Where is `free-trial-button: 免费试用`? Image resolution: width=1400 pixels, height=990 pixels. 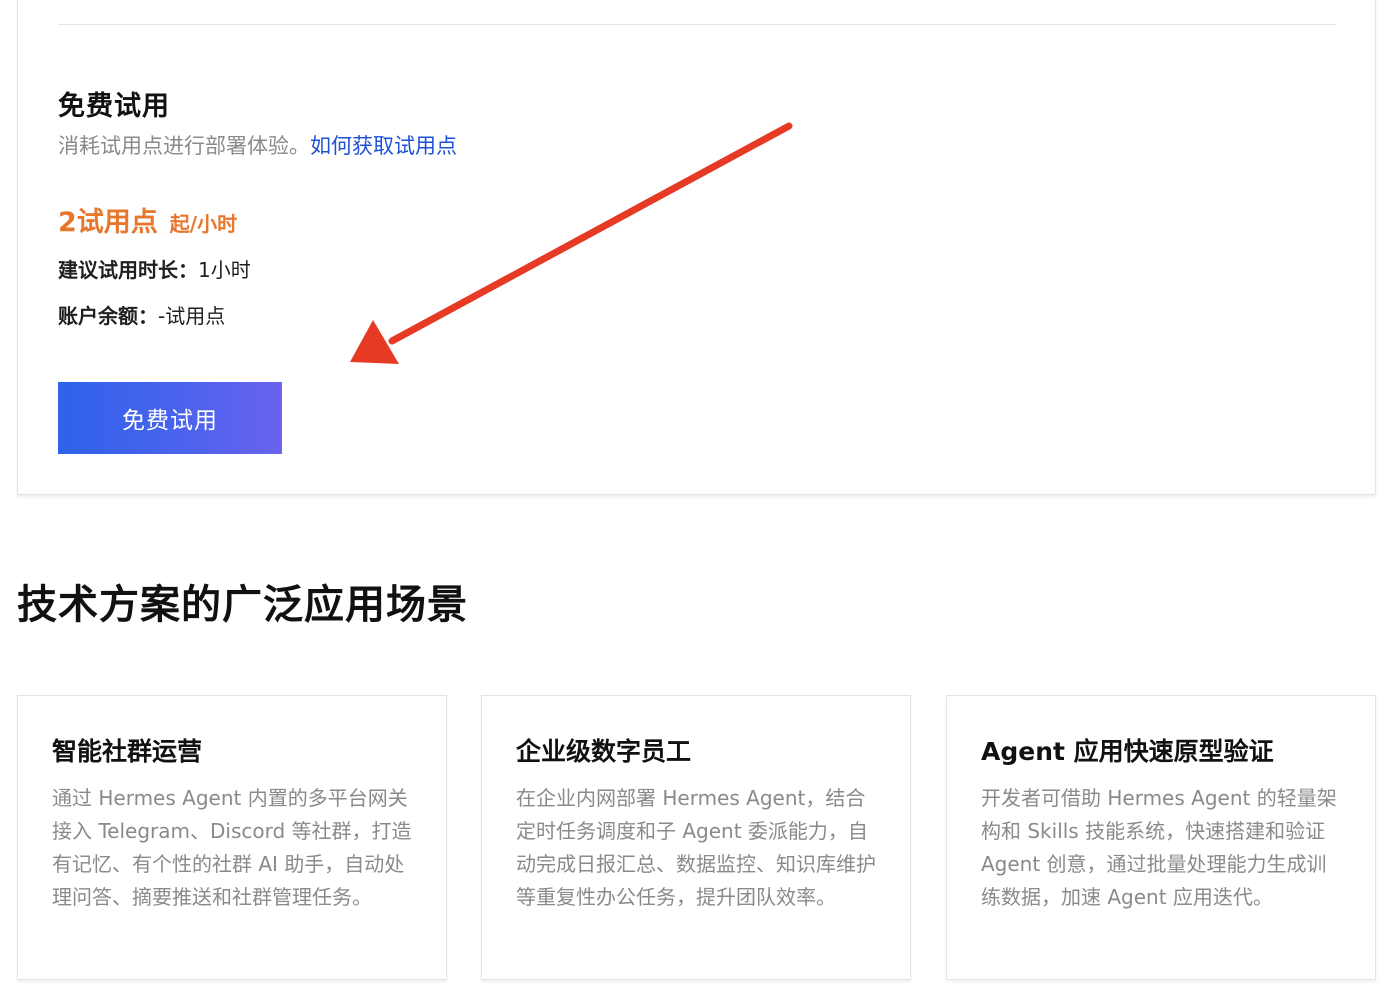
free-trial-button: 免费试用 is located at coordinates (170, 418).